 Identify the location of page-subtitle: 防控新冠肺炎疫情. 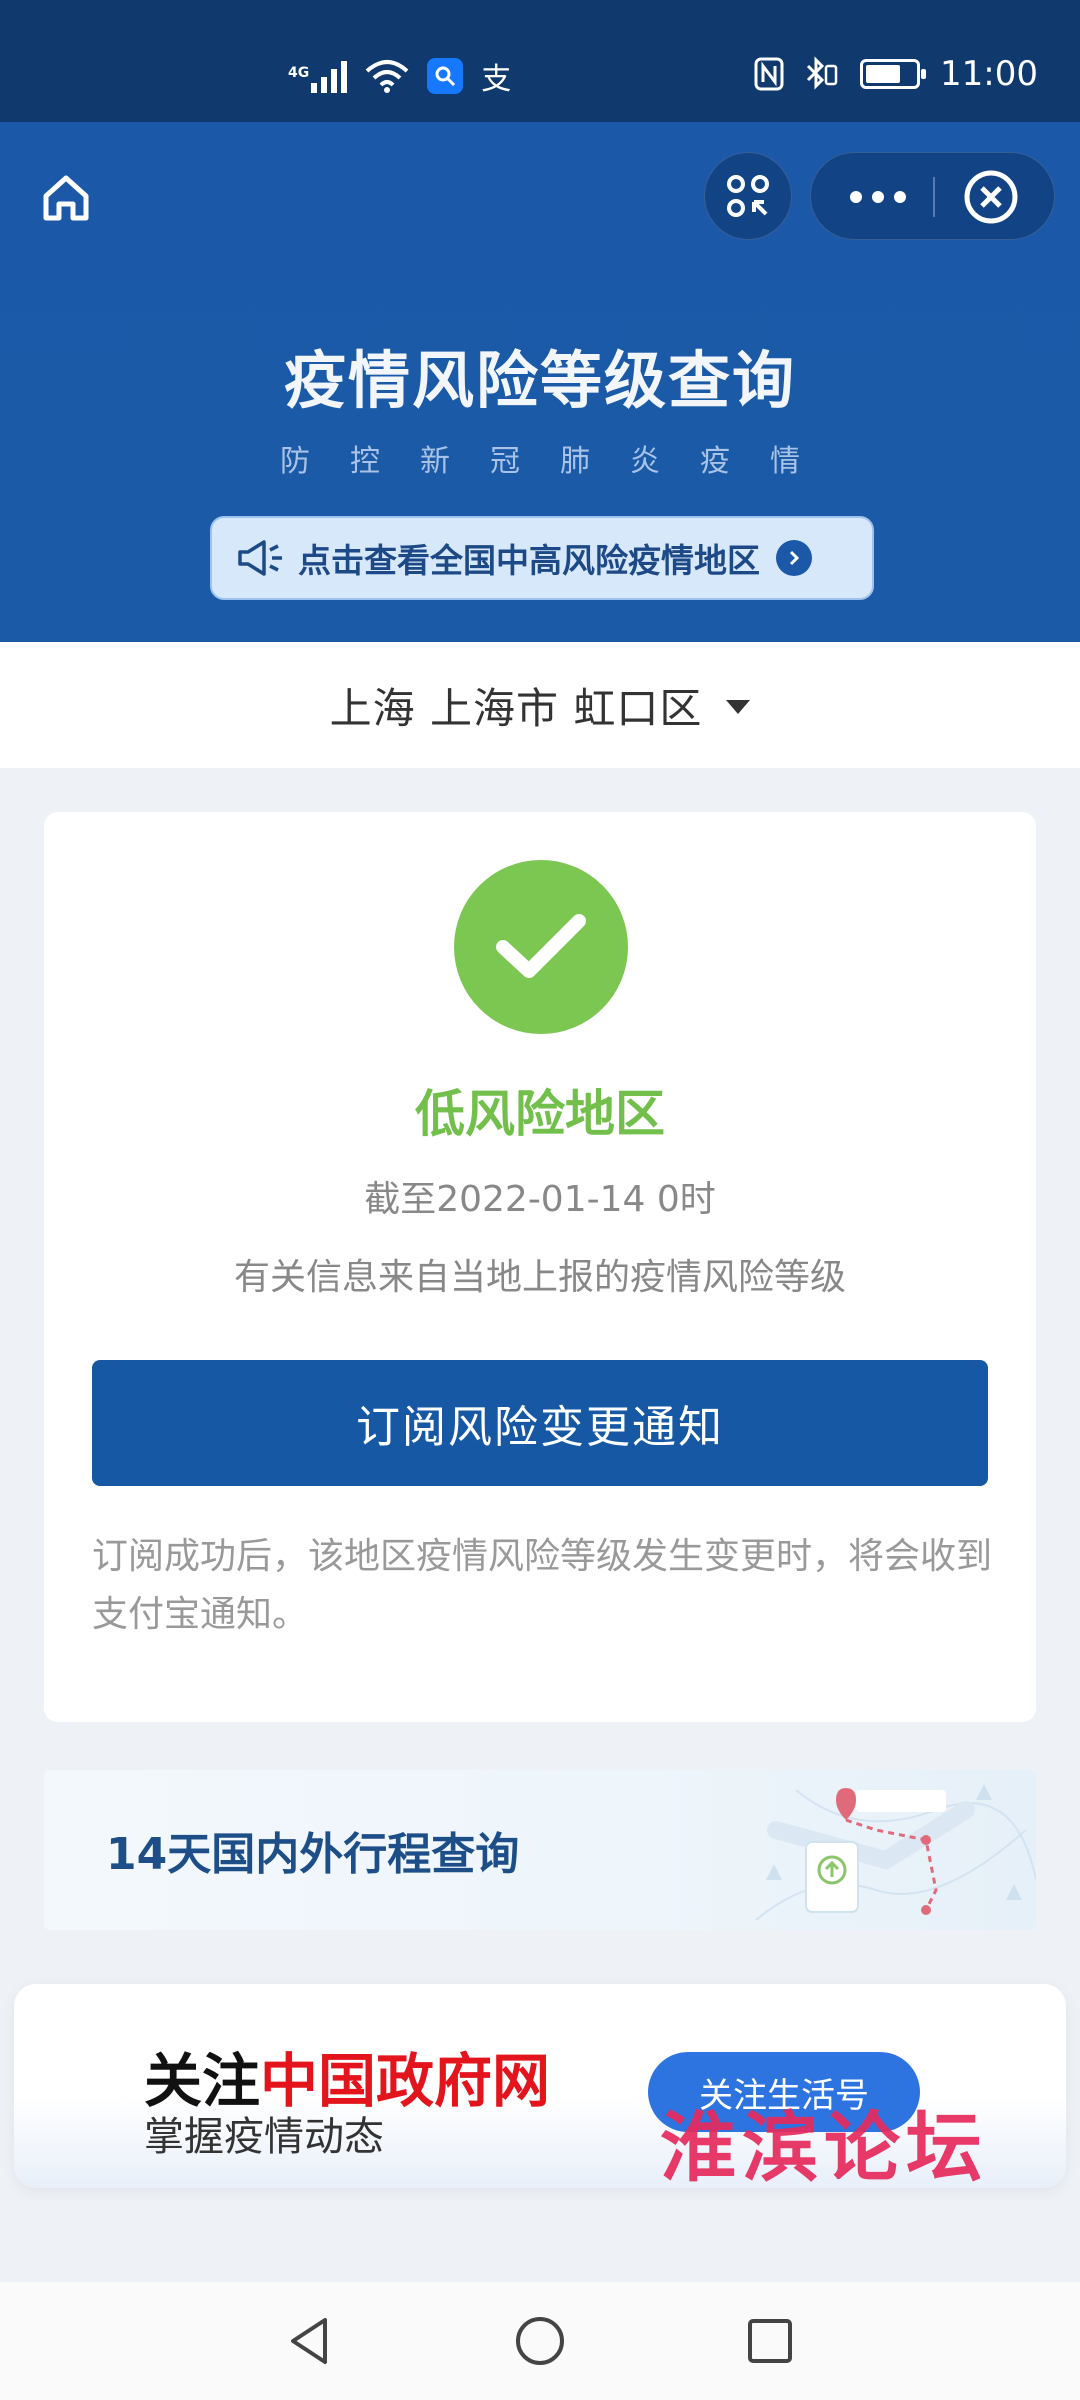
(560, 461).